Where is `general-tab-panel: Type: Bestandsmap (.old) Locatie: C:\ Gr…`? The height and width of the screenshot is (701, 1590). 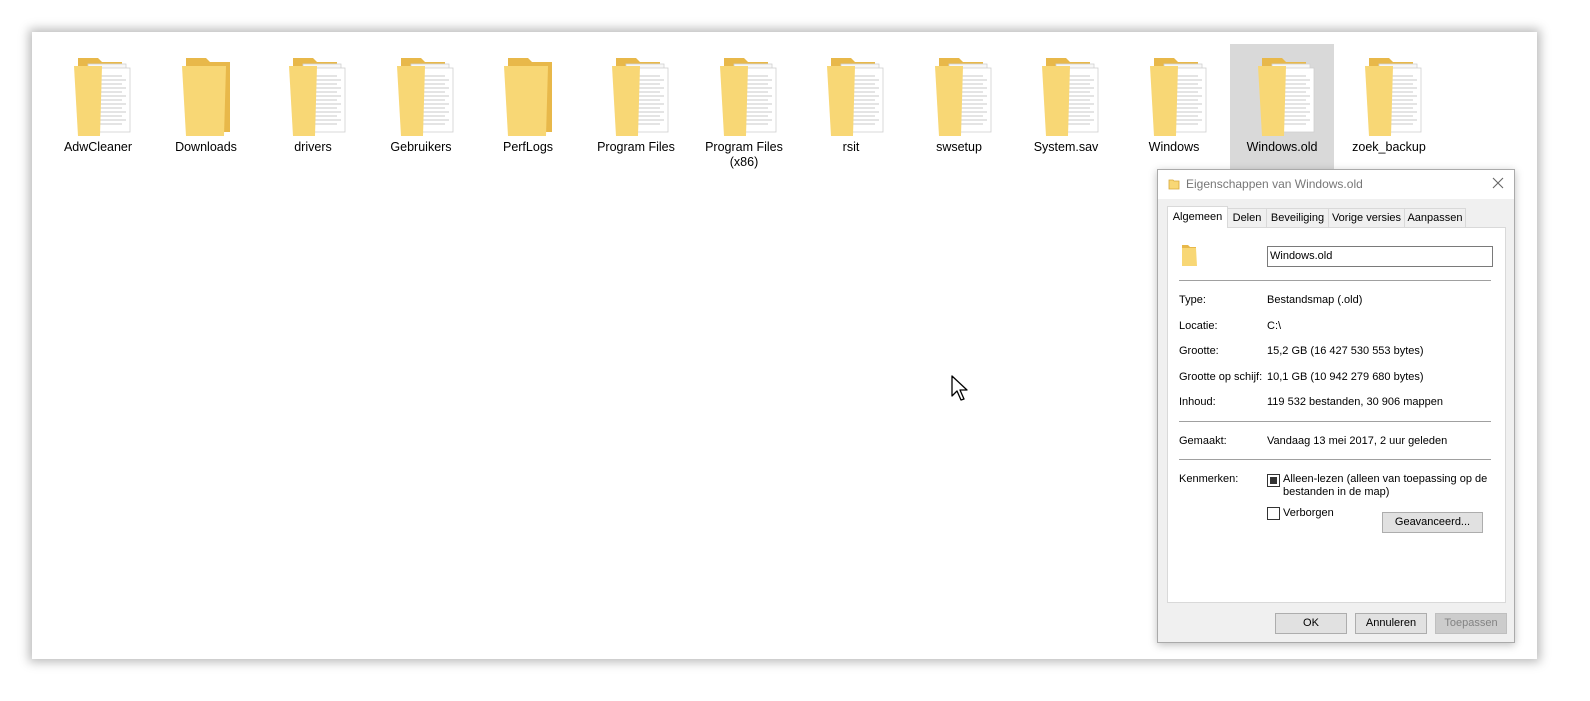 general-tab-panel: Type: Bestandsmap (.old) Locatie: C:\ Gr… is located at coordinates (1336, 415).